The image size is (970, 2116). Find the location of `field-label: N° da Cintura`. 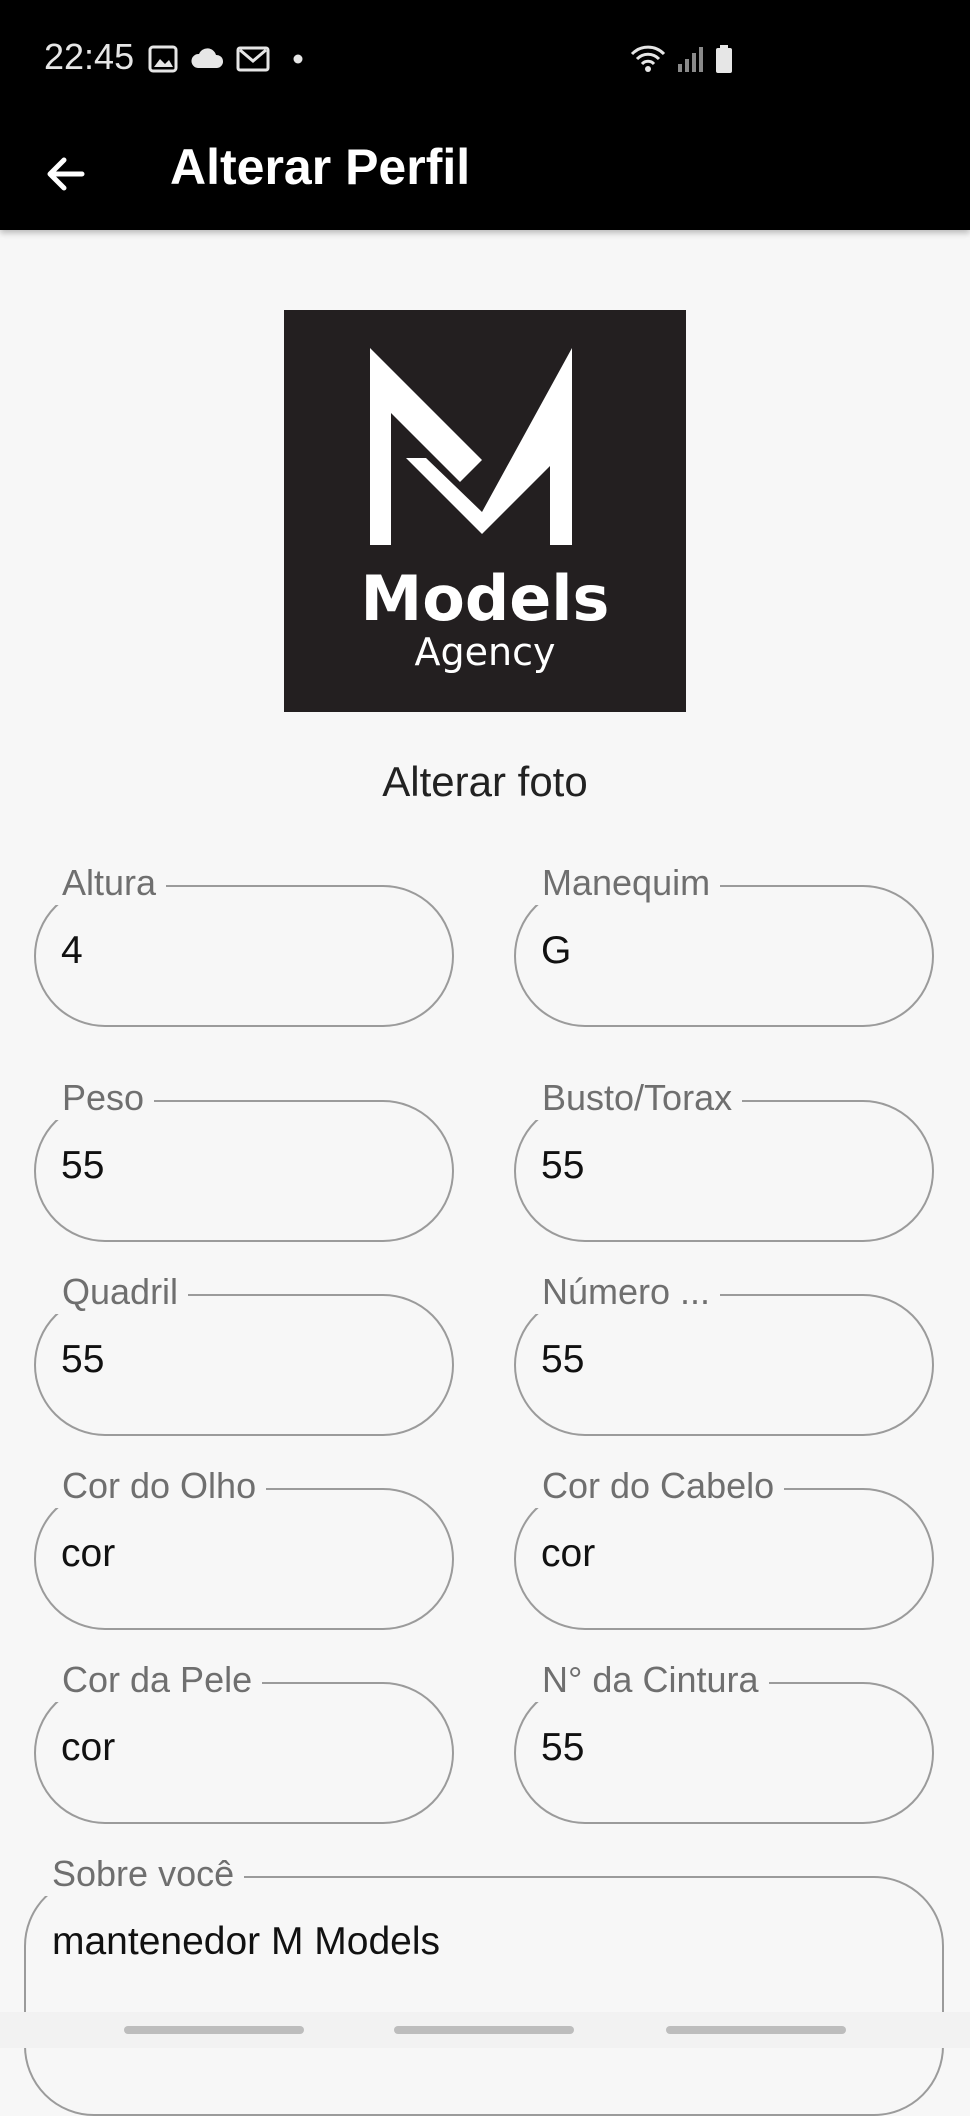

field-label: N° da Cintura is located at coordinates (650, 1680).